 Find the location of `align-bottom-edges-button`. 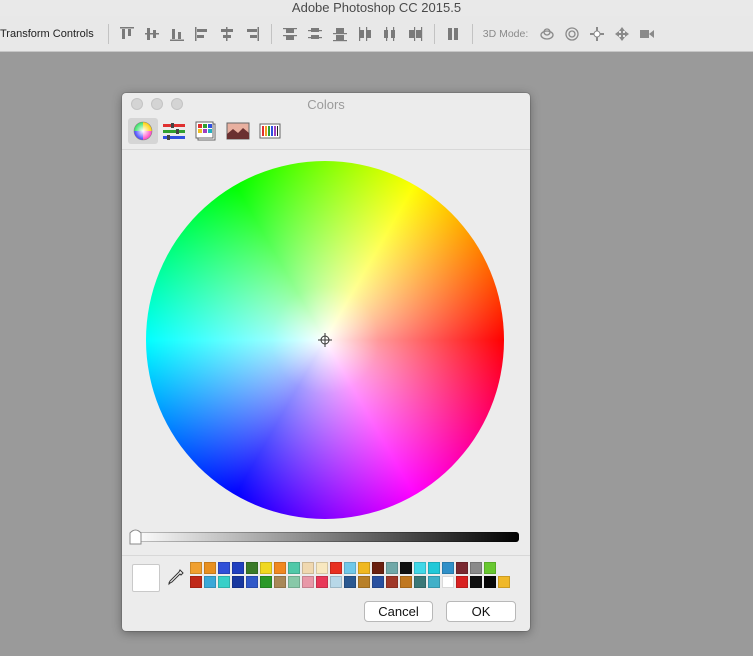

align-bottom-edges-button is located at coordinates (177, 34).